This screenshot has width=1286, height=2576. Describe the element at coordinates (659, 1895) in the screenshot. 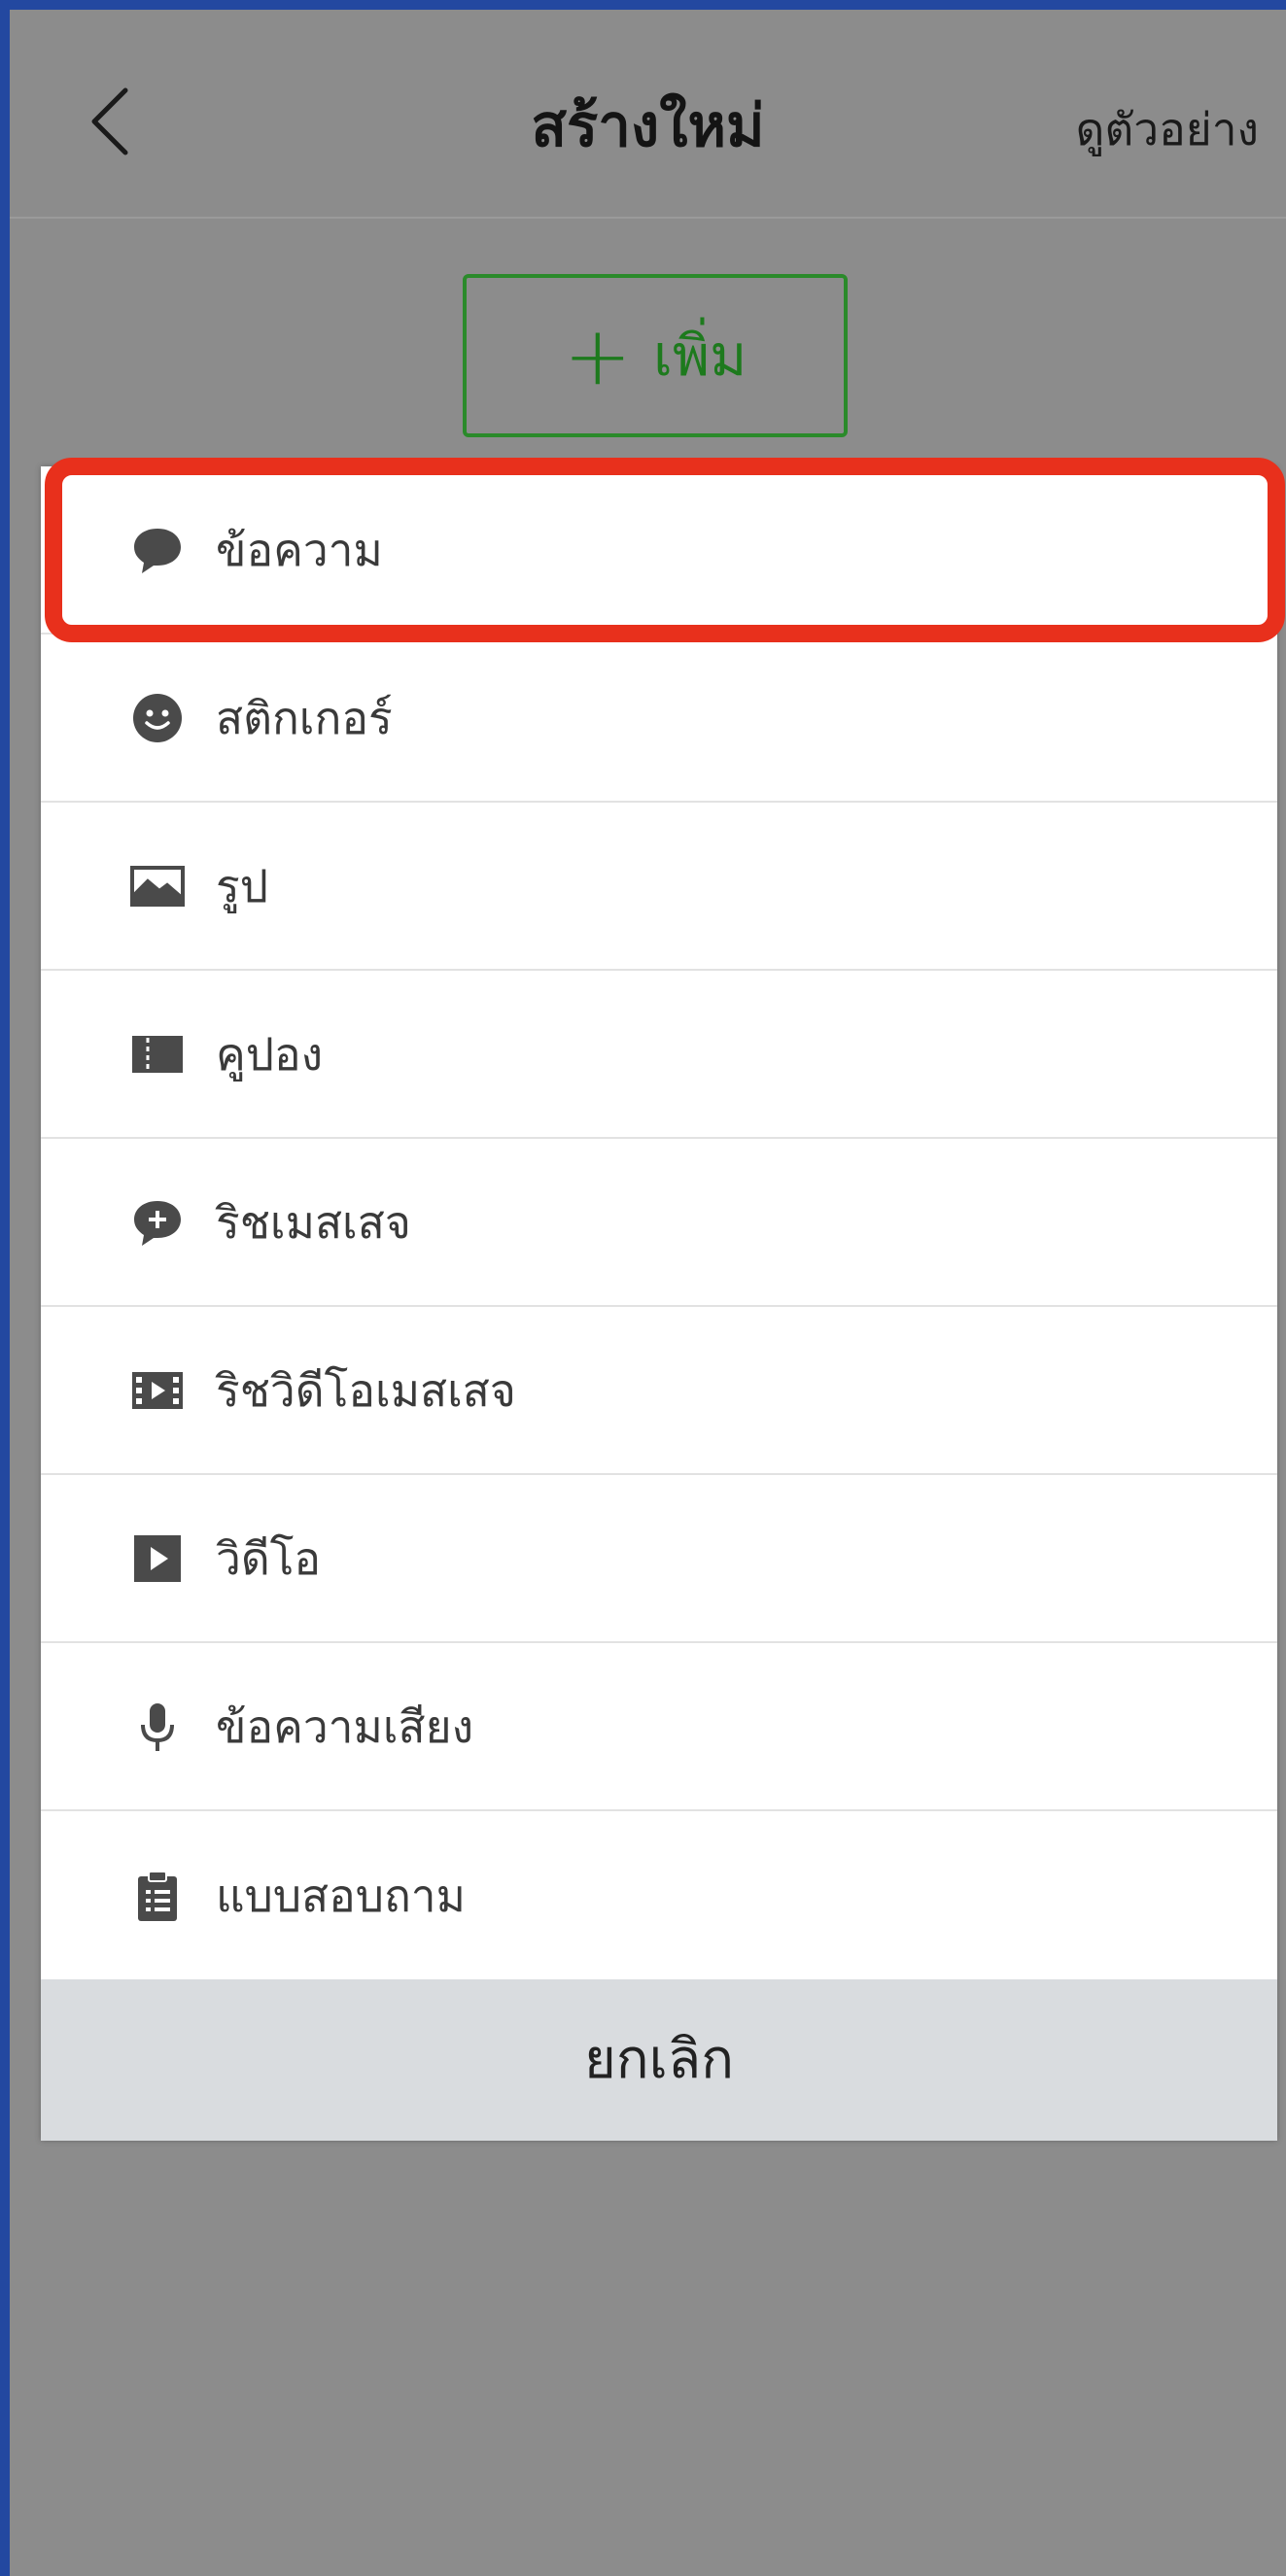

I see `menu-item-survey: แบบสอบถาม` at that location.